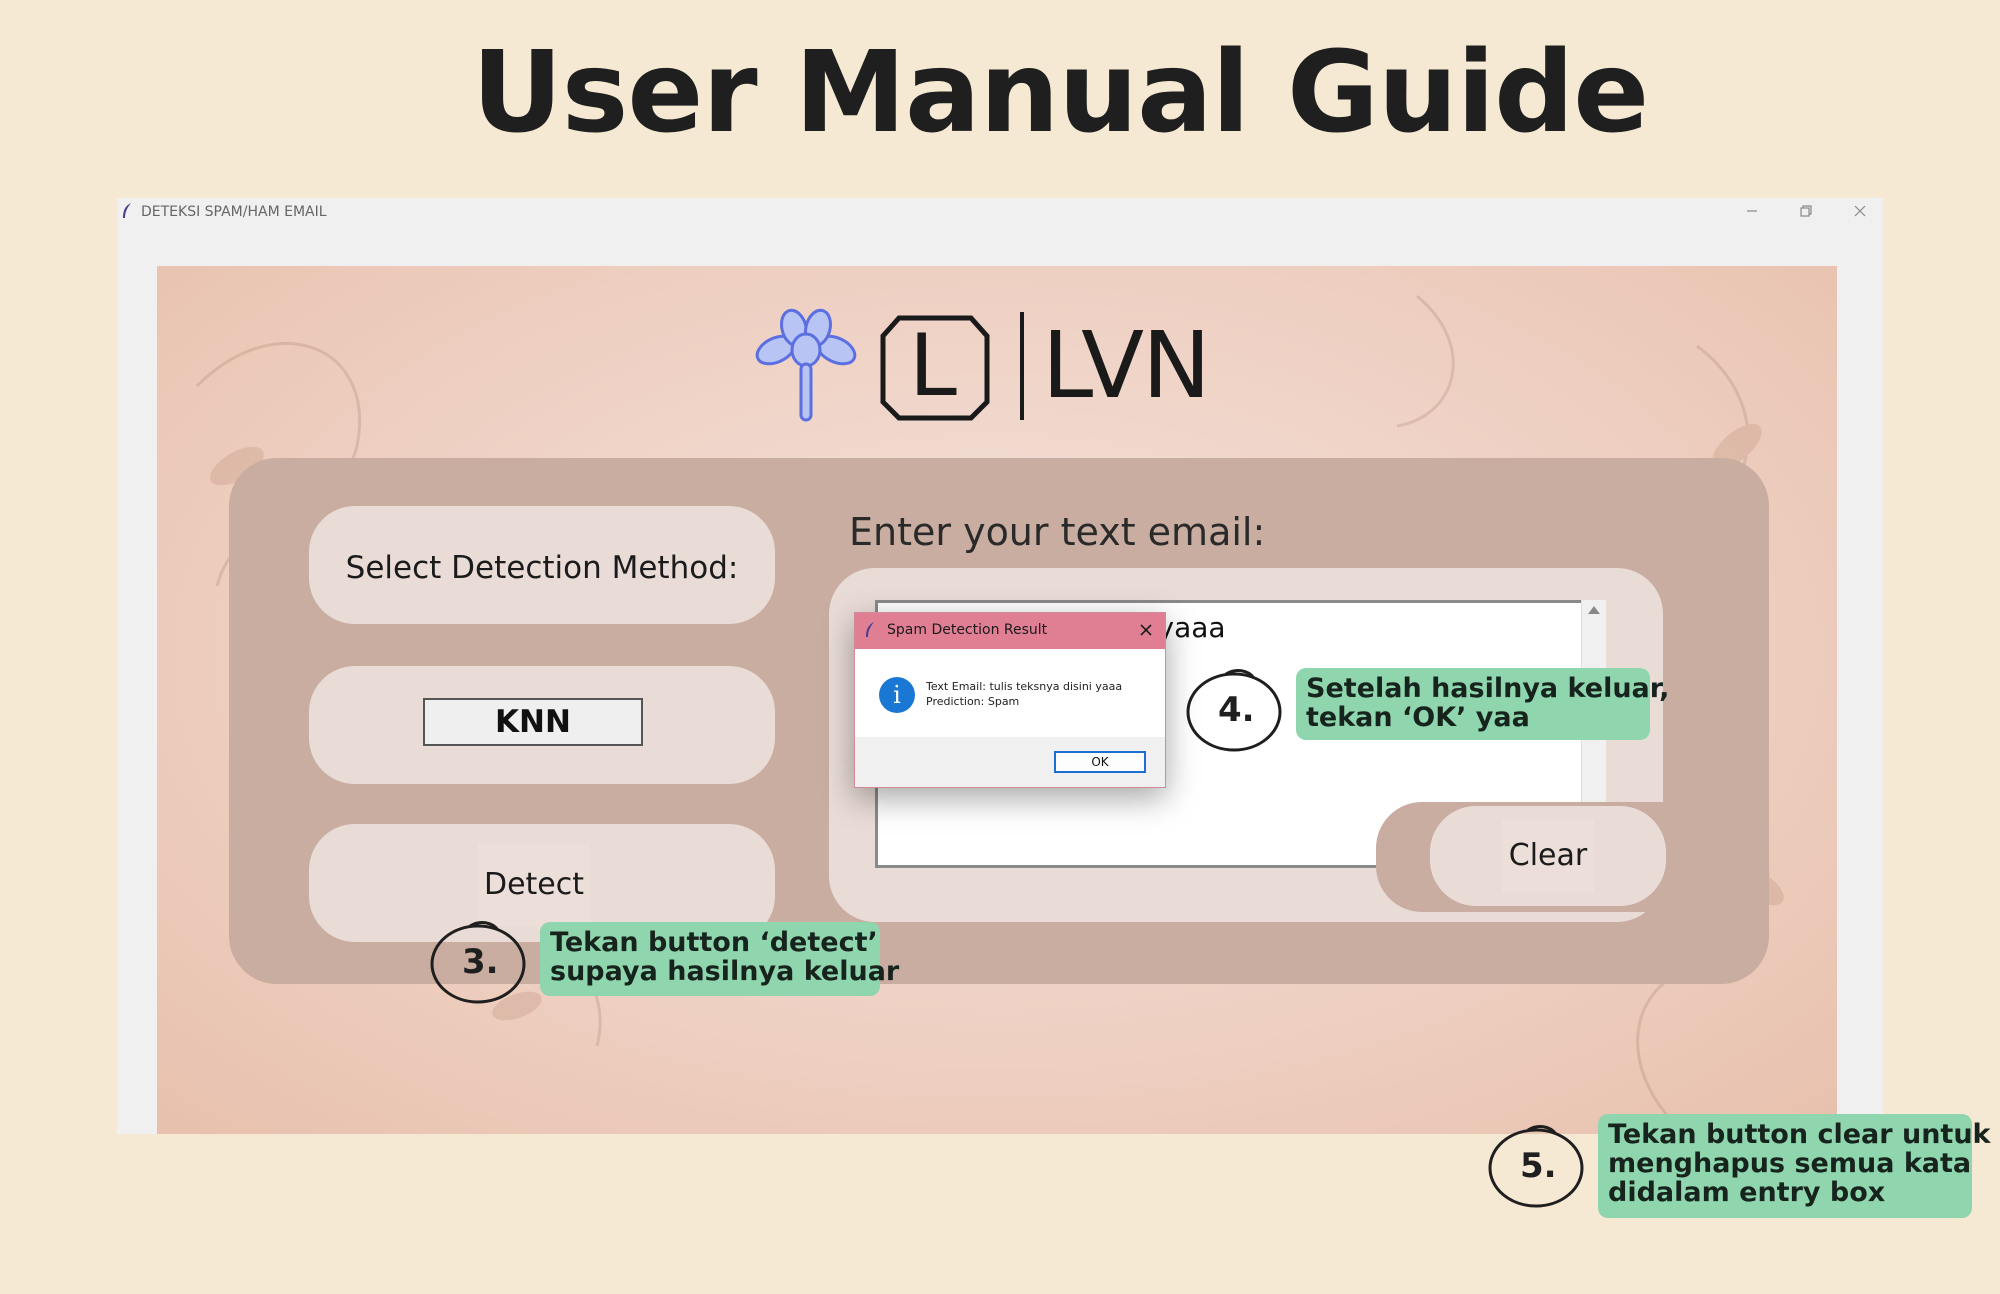  What do you see at coordinates (1799, 1134) in the screenshot?
I see `step-5-line-1: Tekan button clear untuk` at bounding box center [1799, 1134].